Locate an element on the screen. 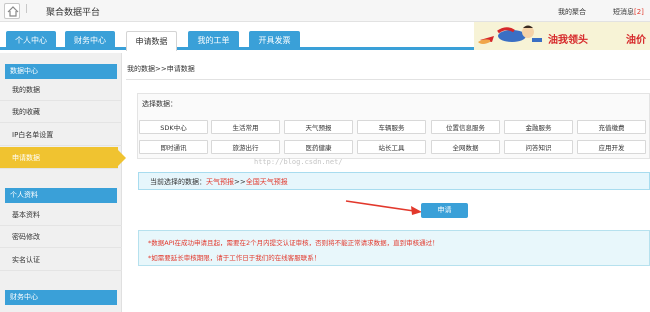 Image resolution: width=650 pixels, height=312 pixels. banner-text-1: 油我领头 is located at coordinates (568, 40).